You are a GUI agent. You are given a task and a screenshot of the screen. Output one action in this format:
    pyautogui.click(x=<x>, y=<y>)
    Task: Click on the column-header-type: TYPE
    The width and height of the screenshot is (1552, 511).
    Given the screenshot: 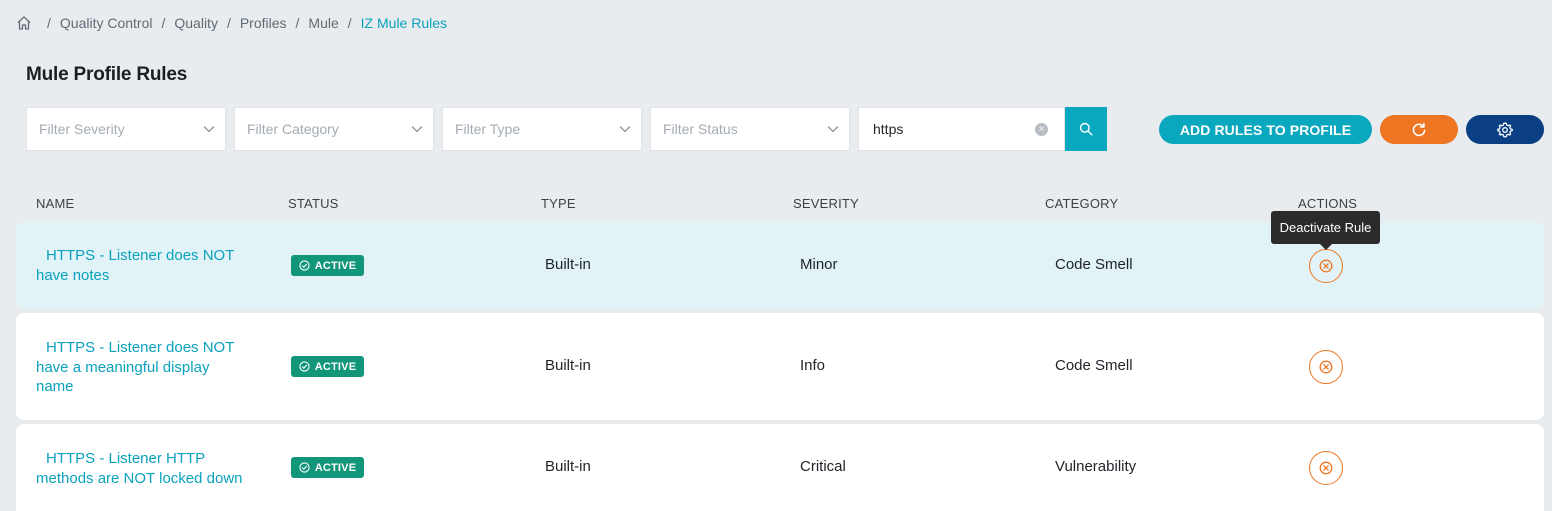 What is the action you would take?
    pyautogui.click(x=558, y=203)
    